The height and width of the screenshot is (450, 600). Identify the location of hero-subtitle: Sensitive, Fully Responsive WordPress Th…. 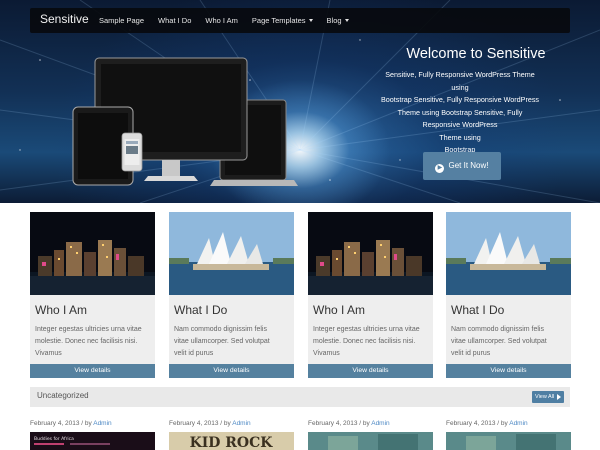
(460, 113).